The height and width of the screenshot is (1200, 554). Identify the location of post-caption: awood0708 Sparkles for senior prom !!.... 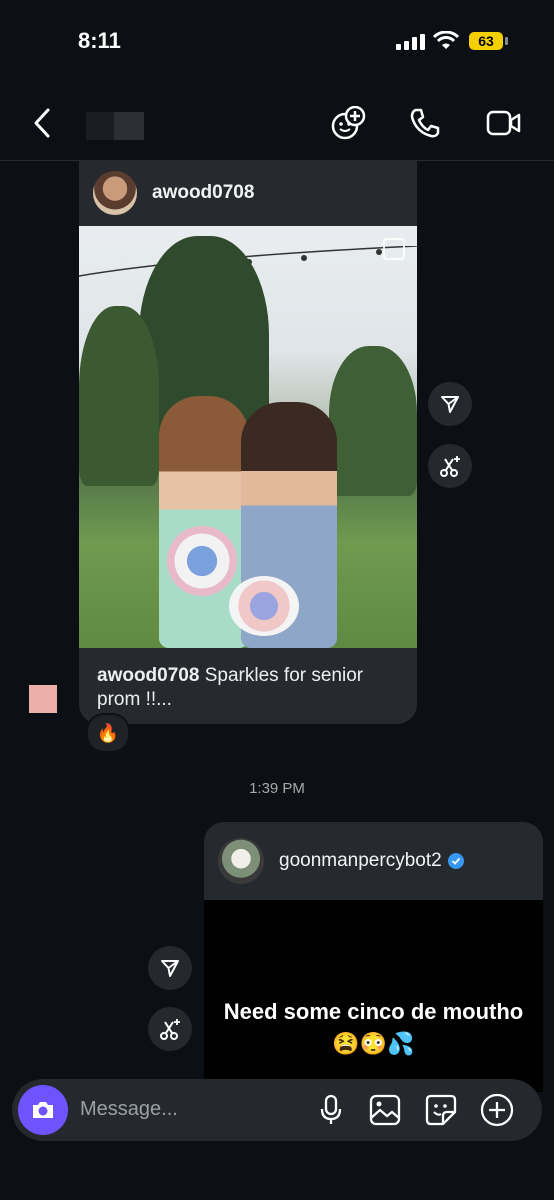
(248, 686).